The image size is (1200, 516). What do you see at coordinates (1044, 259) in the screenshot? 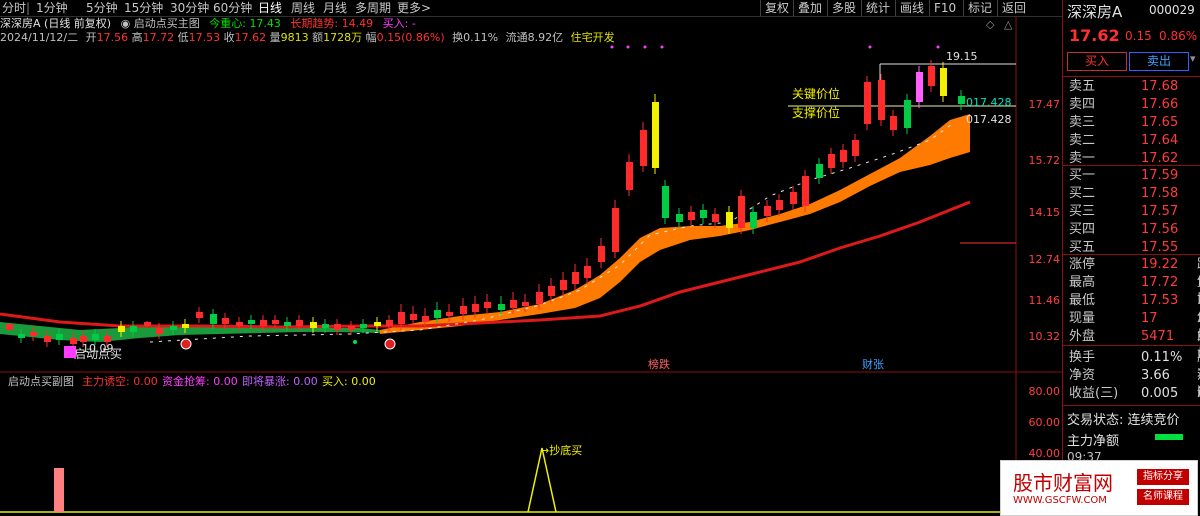
I see `y-tick: 12.74` at bounding box center [1044, 259].